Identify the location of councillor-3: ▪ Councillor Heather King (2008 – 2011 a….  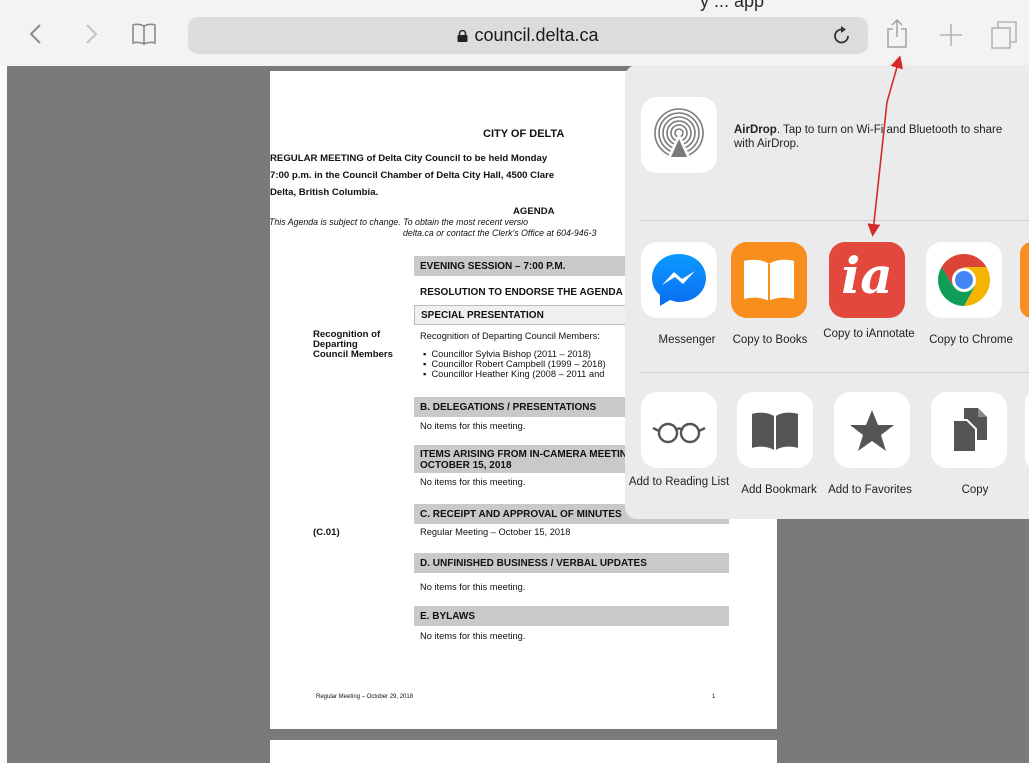
(514, 374).